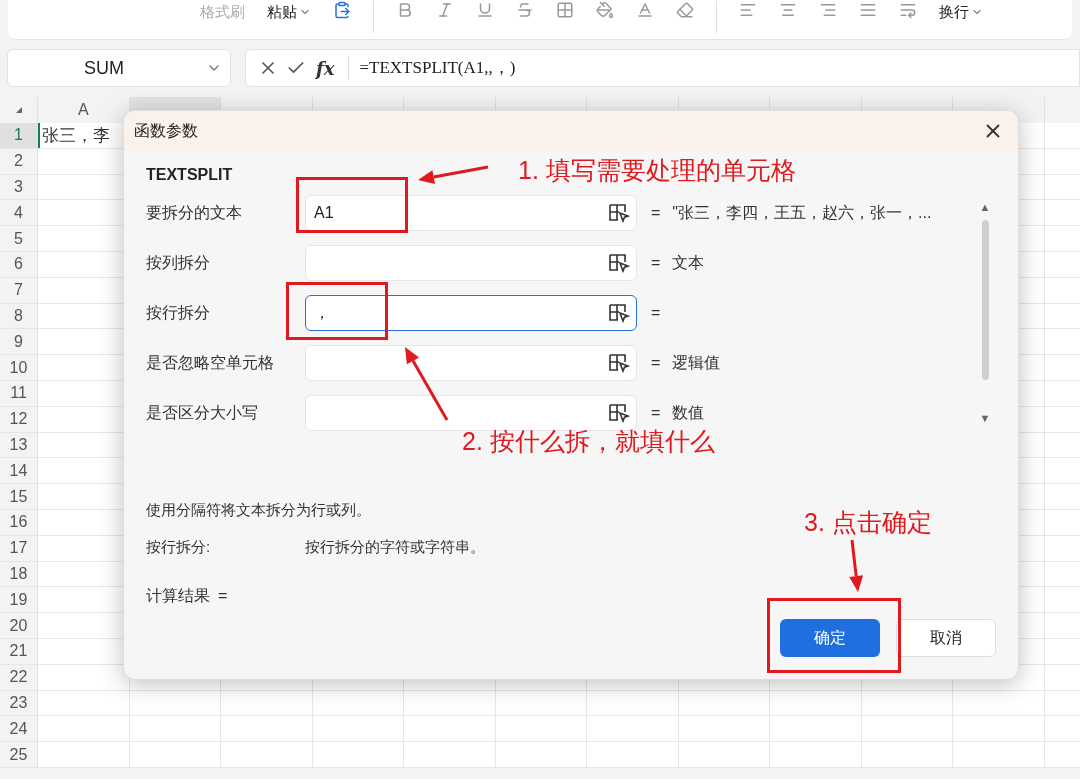 This screenshot has width=1080, height=779. Describe the element at coordinates (342, 10) in the screenshot. I see `clipboard-icon` at that location.